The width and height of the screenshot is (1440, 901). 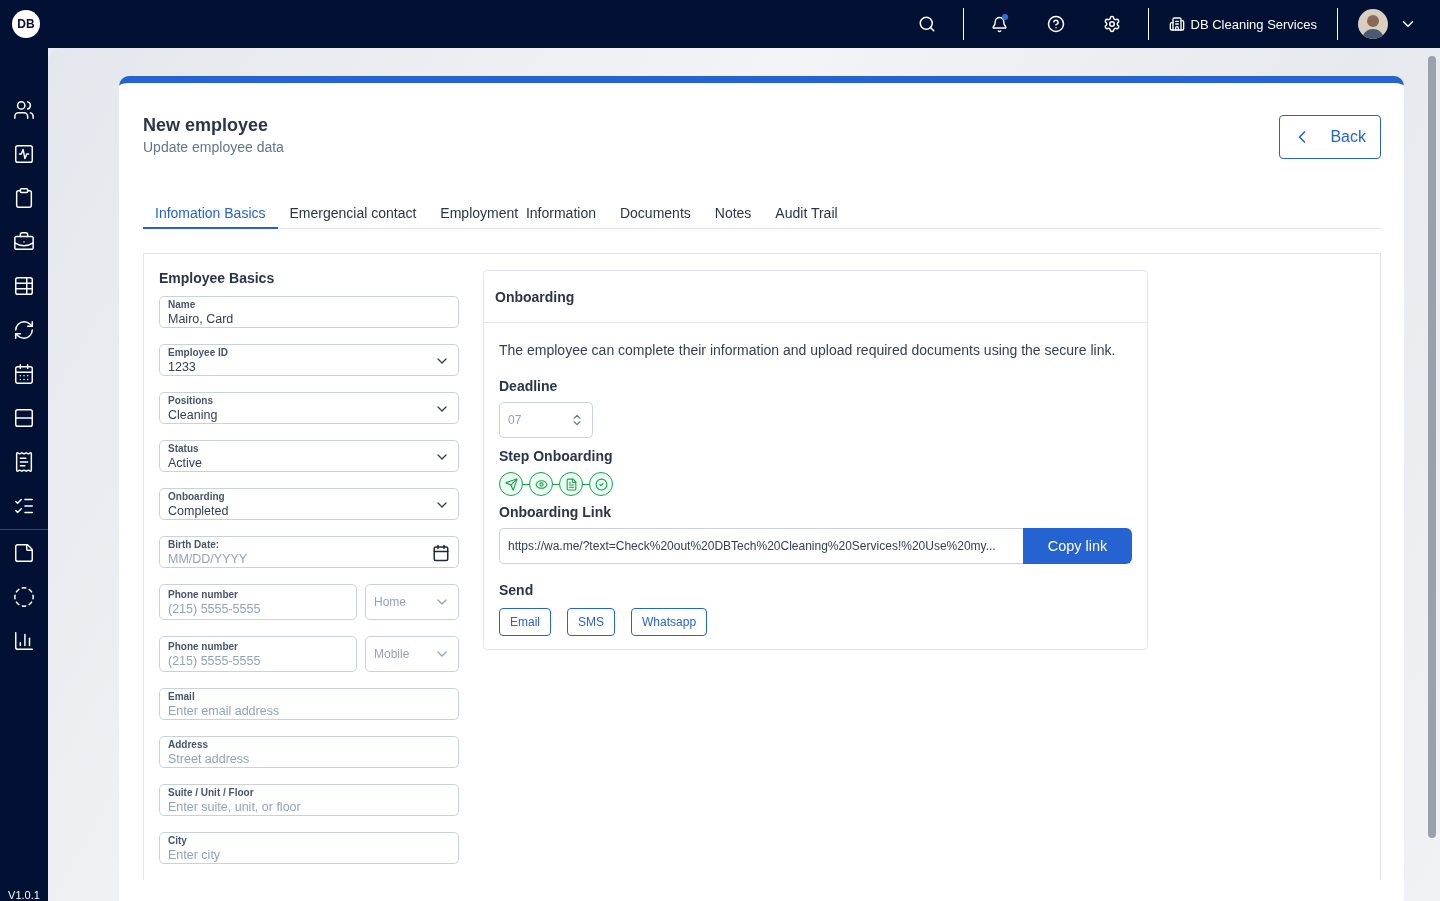 What do you see at coordinates (188, 745) in the screenshot?
I see `field-label: Address` at bounding box center [188, 745].